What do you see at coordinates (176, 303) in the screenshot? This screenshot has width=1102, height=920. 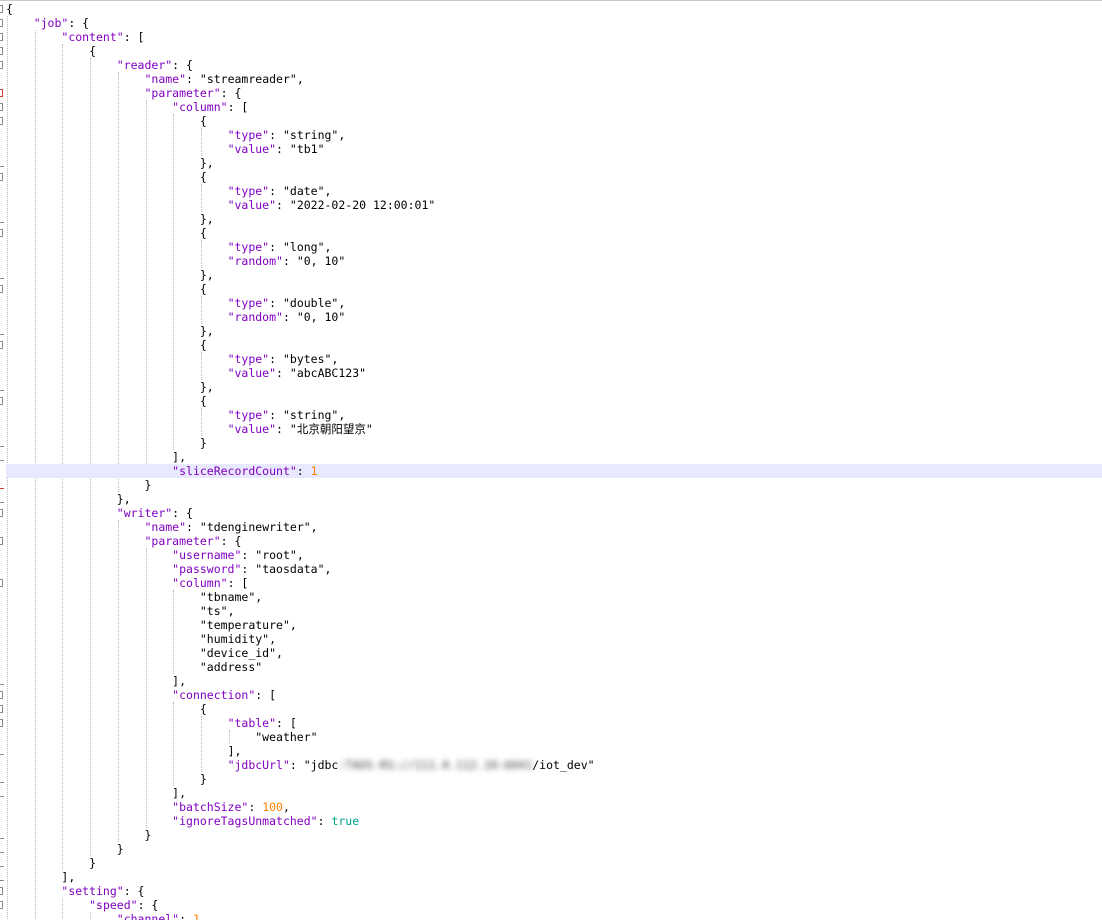 I see `code-line: "type": "double",` at bounding box center [176, 303].